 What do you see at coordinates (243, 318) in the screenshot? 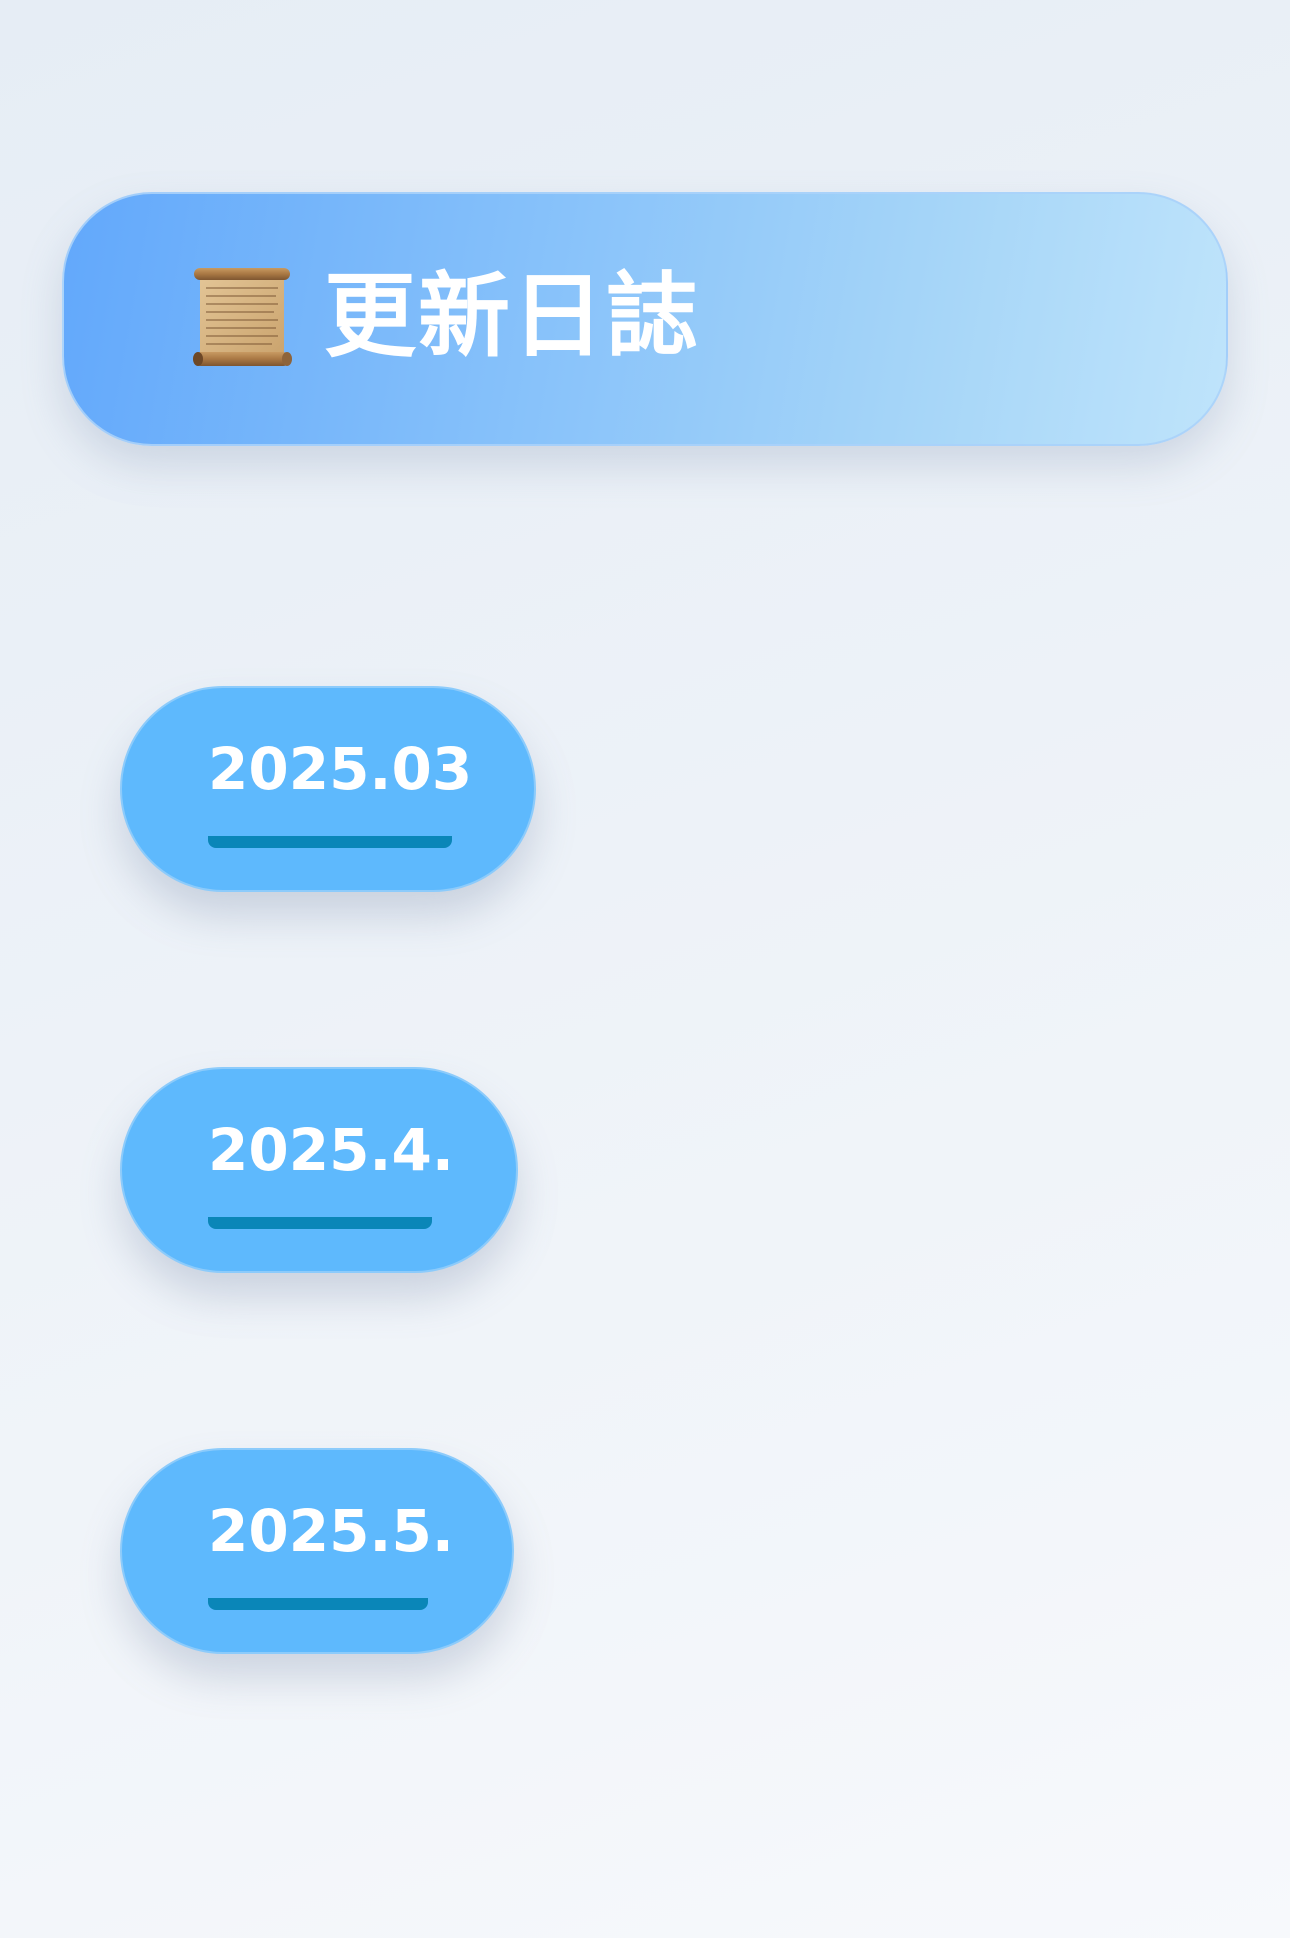
I see `scroll-icon` at bounding box center [243, 318].